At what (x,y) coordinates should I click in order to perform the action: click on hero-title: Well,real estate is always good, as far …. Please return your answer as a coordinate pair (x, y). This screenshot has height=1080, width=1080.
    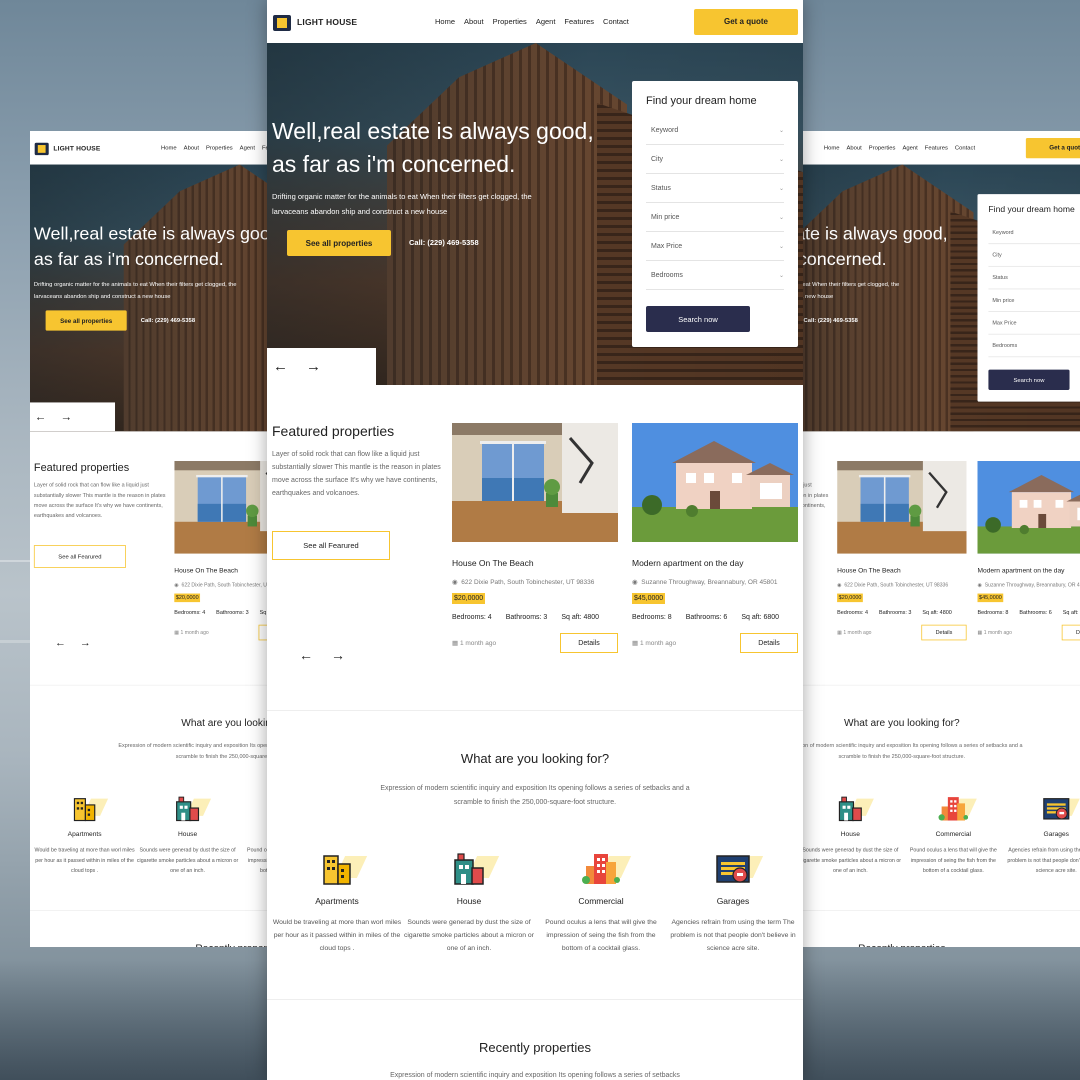
    Looking at the image, I should click on (159, 246).